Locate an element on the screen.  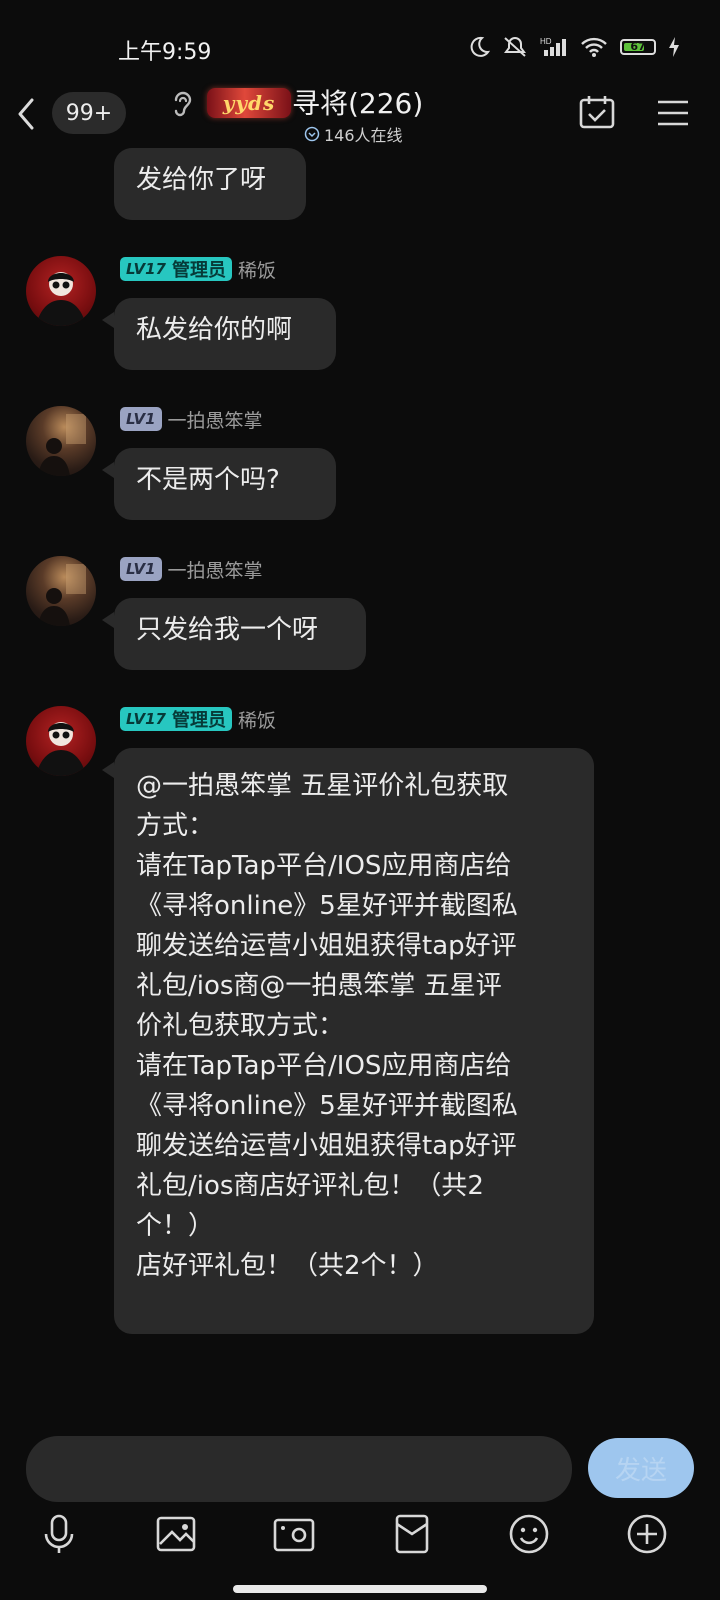
battery-icon: 67 is located at coordinates (638, 47).